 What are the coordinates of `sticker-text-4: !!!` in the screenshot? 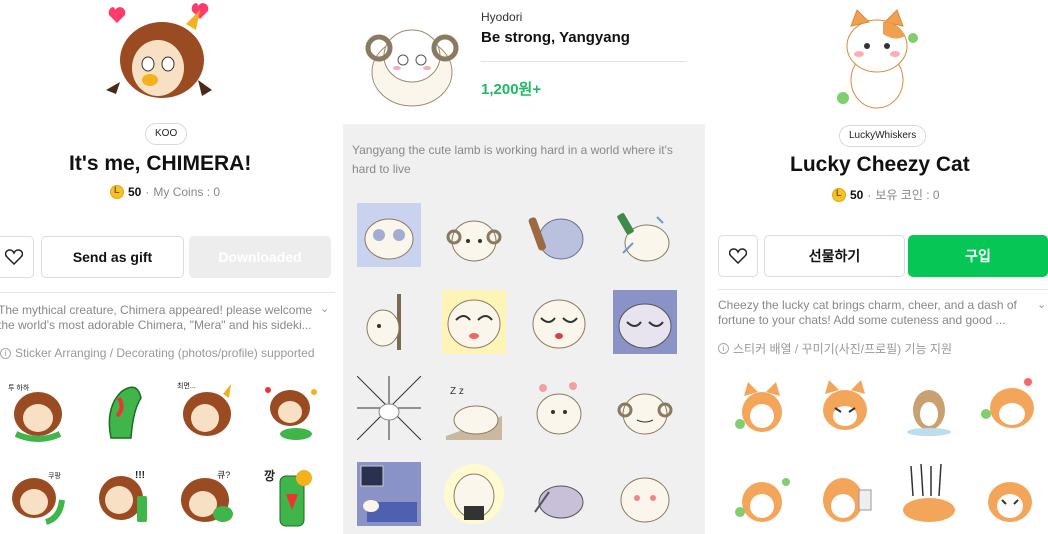 It's located at (140, 475).